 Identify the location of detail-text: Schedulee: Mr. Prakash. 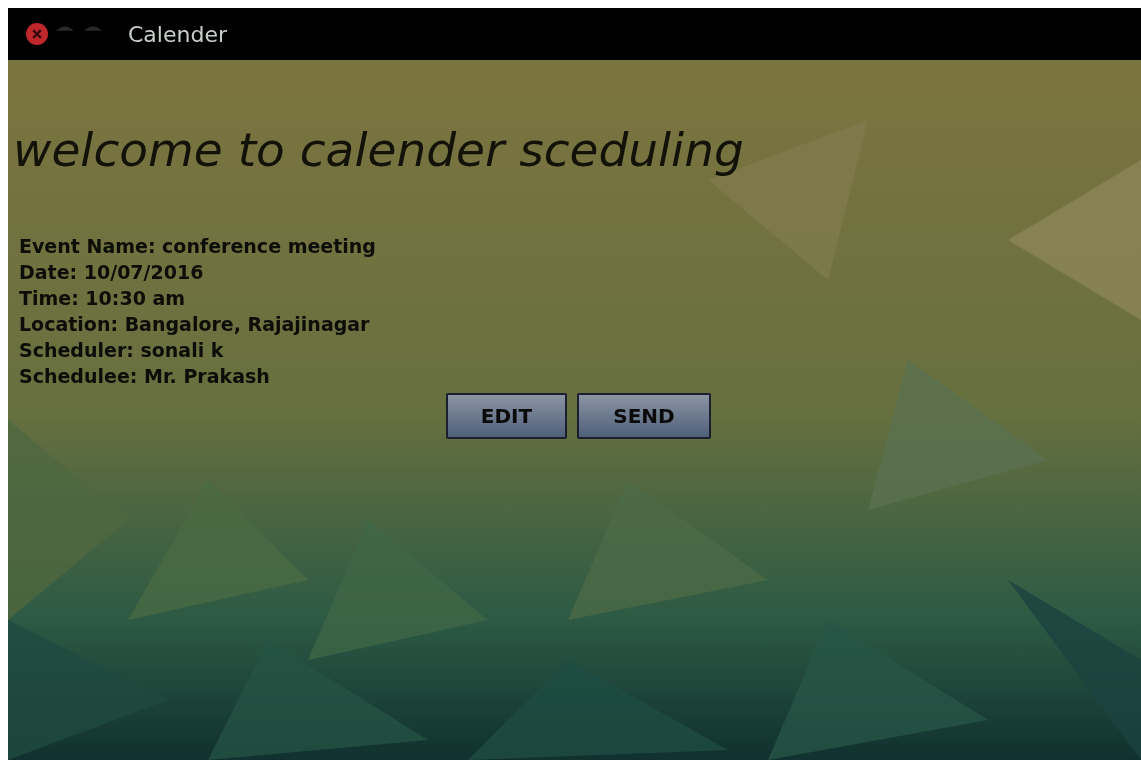
(145, 376).